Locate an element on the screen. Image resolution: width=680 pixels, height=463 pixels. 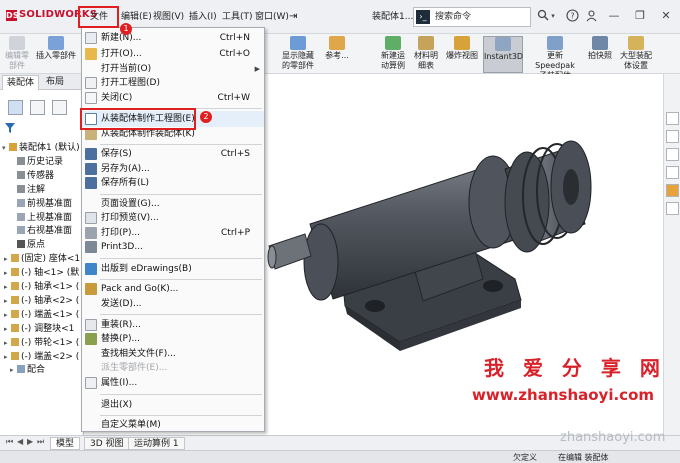
tree-item: 注解 is located at coordinates (27, 190).